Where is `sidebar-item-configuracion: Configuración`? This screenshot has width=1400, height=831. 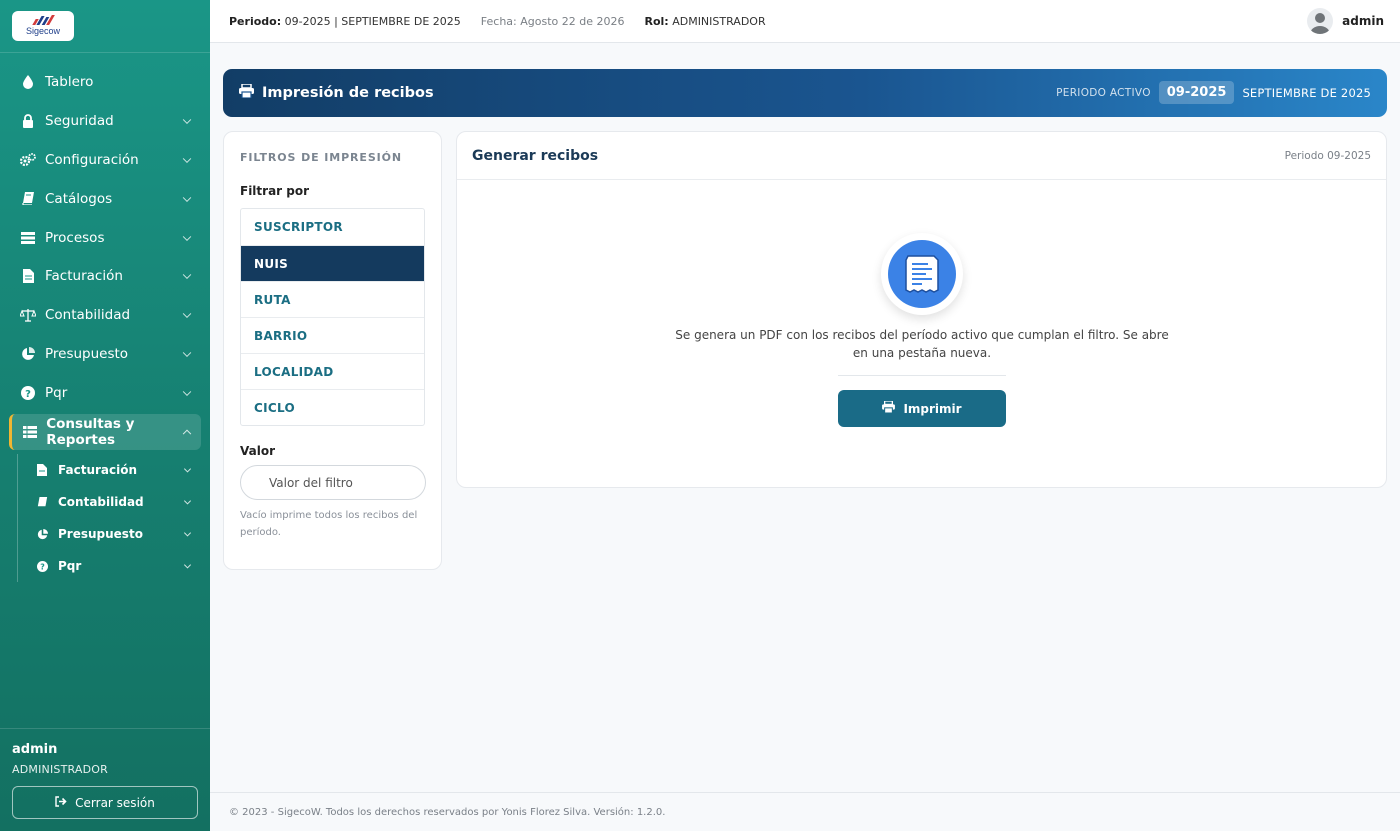
sidebar-item-configuracion: Configuración is located at coordinates (105, 160).